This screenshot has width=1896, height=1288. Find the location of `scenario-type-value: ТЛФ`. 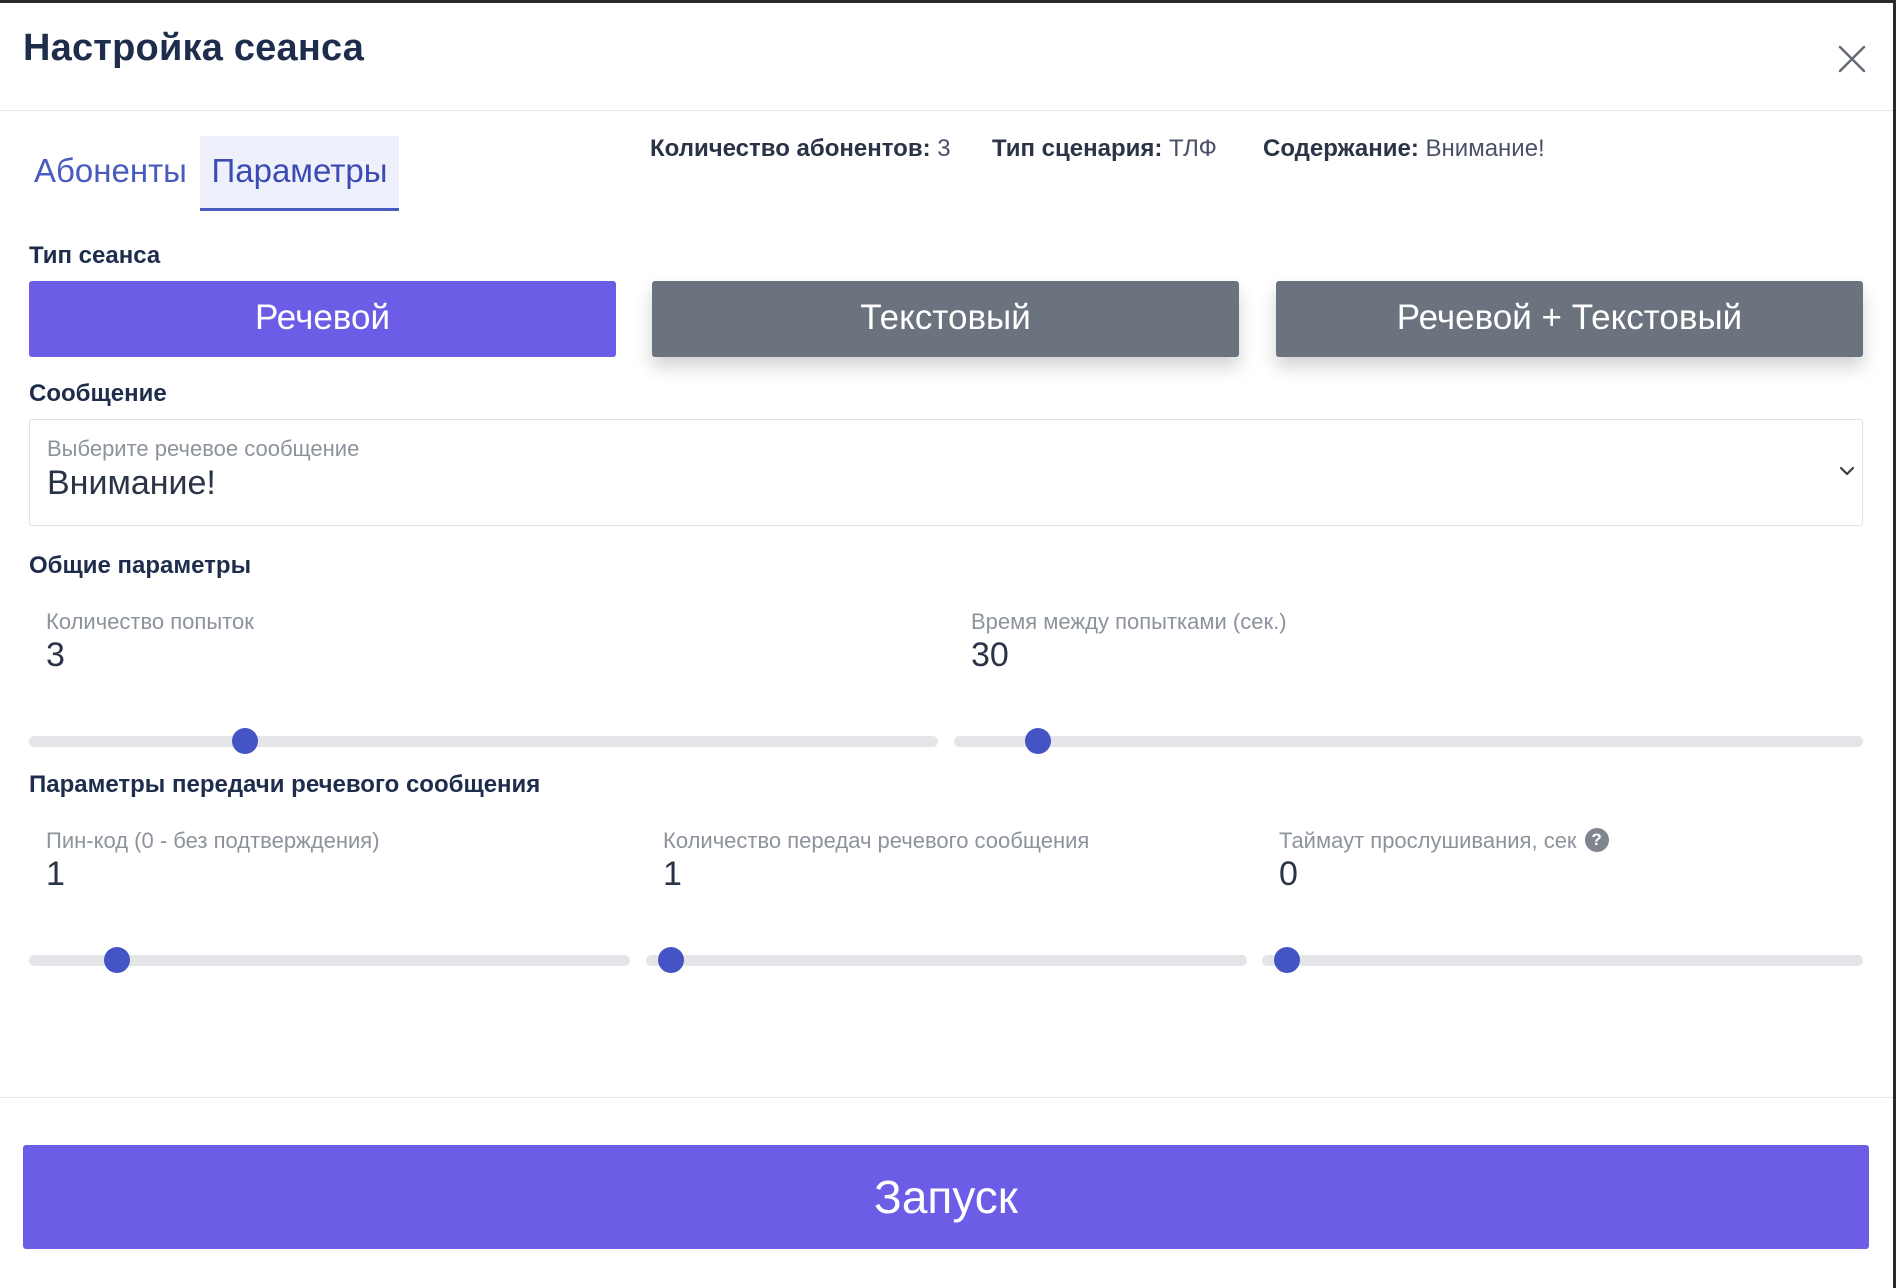

scenario-type-value: ТЛФ is located at coordinates (1193, 148).